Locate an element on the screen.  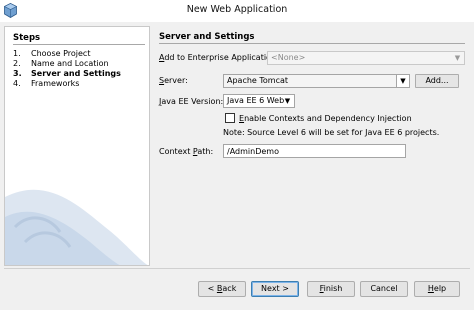
help-button: Help is located at coordinates (437, 289).